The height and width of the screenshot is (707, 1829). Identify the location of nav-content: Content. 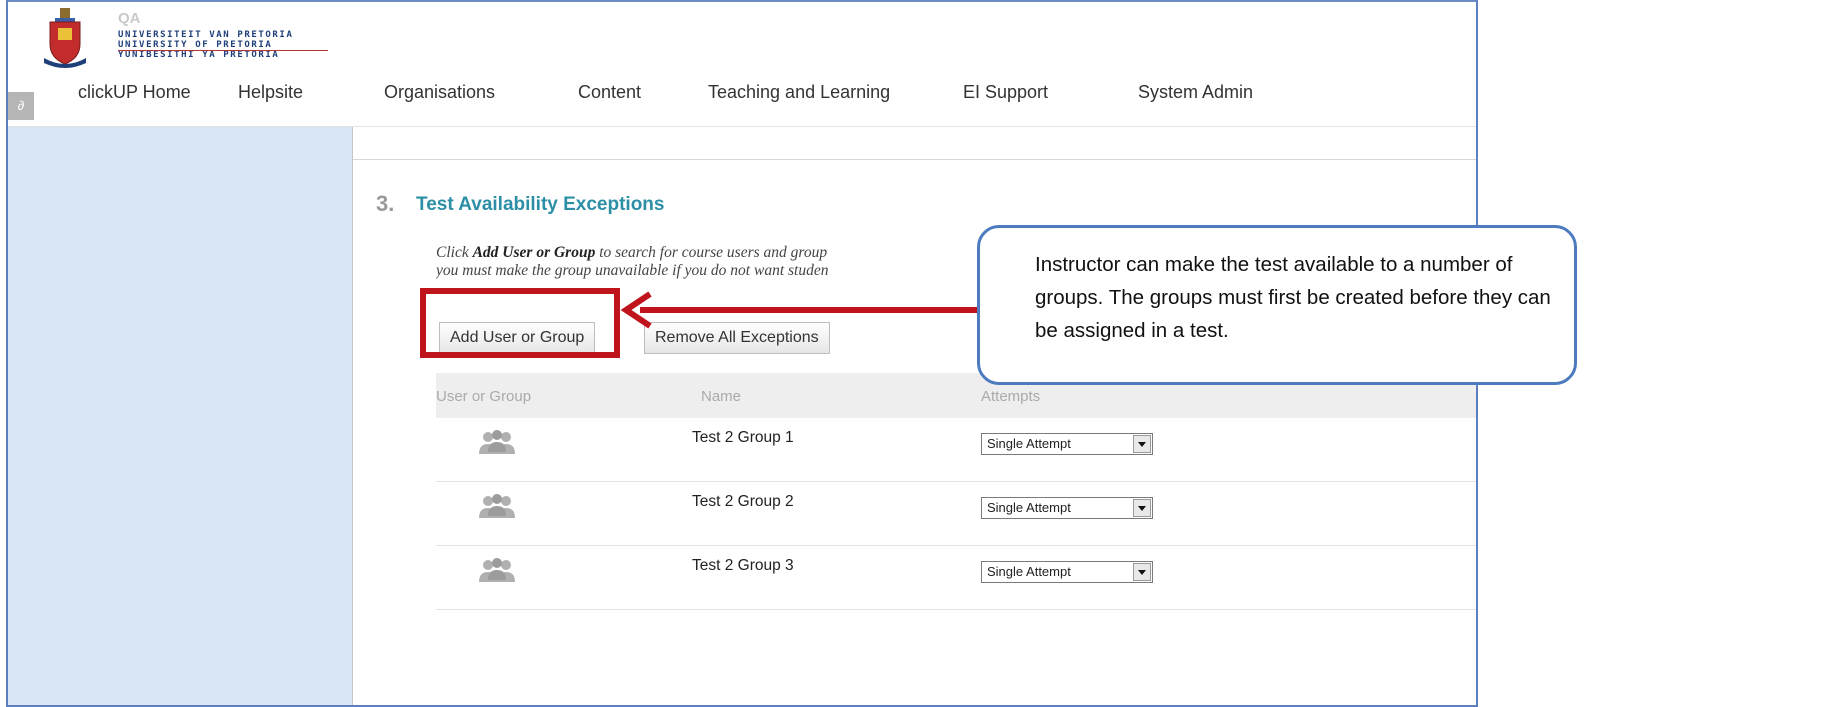
(609, 92).